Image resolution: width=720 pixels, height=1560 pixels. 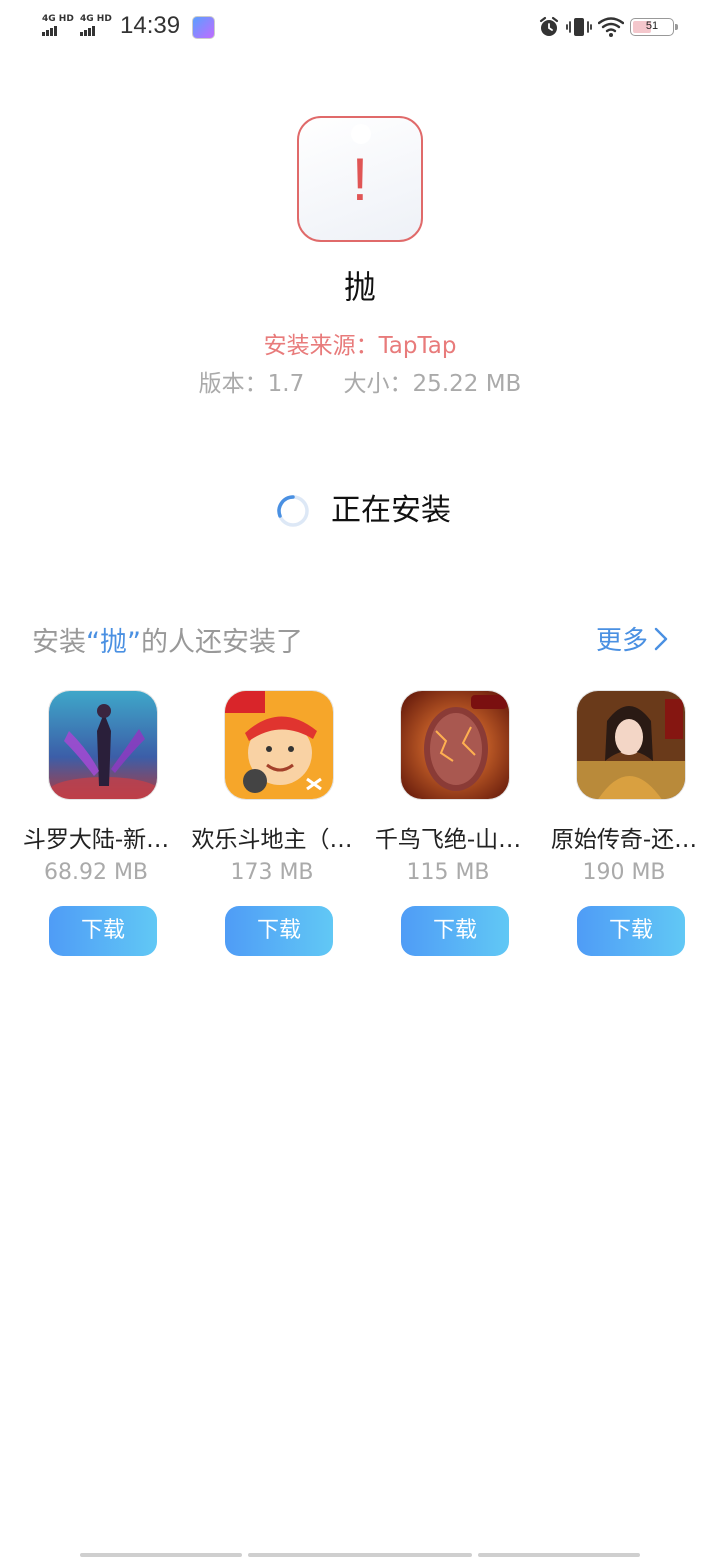 I want to click on chevron-right-icon, so click(x=661, y=638).